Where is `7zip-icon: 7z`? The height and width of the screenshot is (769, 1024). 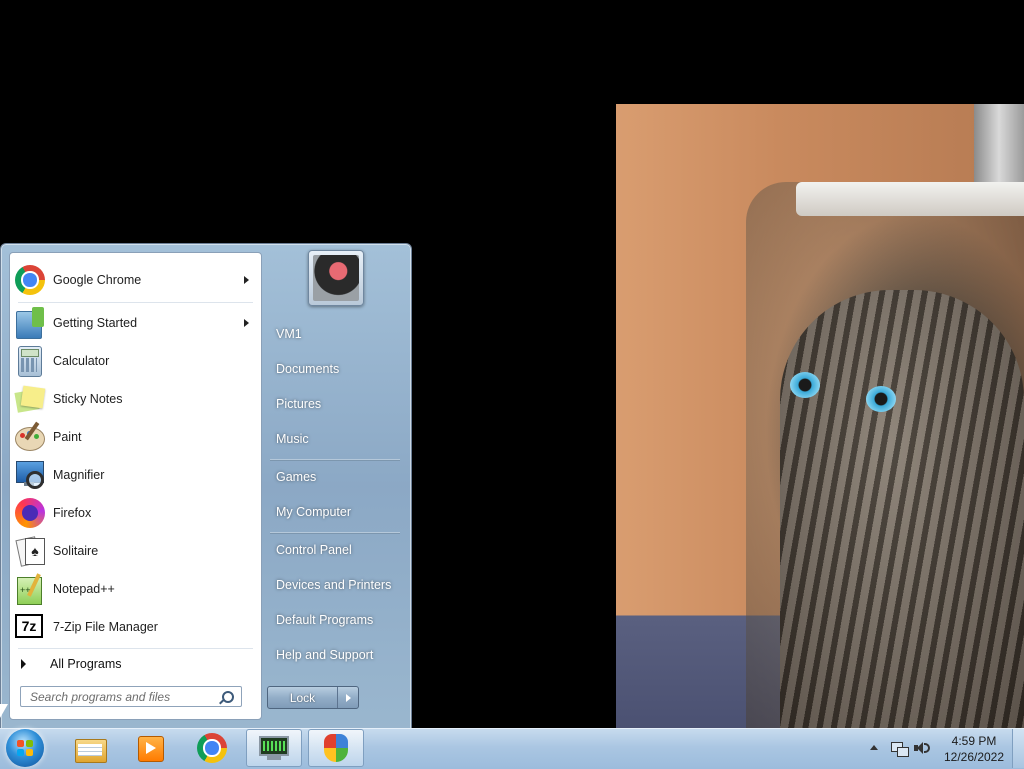 7zip-icon: 7z is located at coordinates (30, 627).